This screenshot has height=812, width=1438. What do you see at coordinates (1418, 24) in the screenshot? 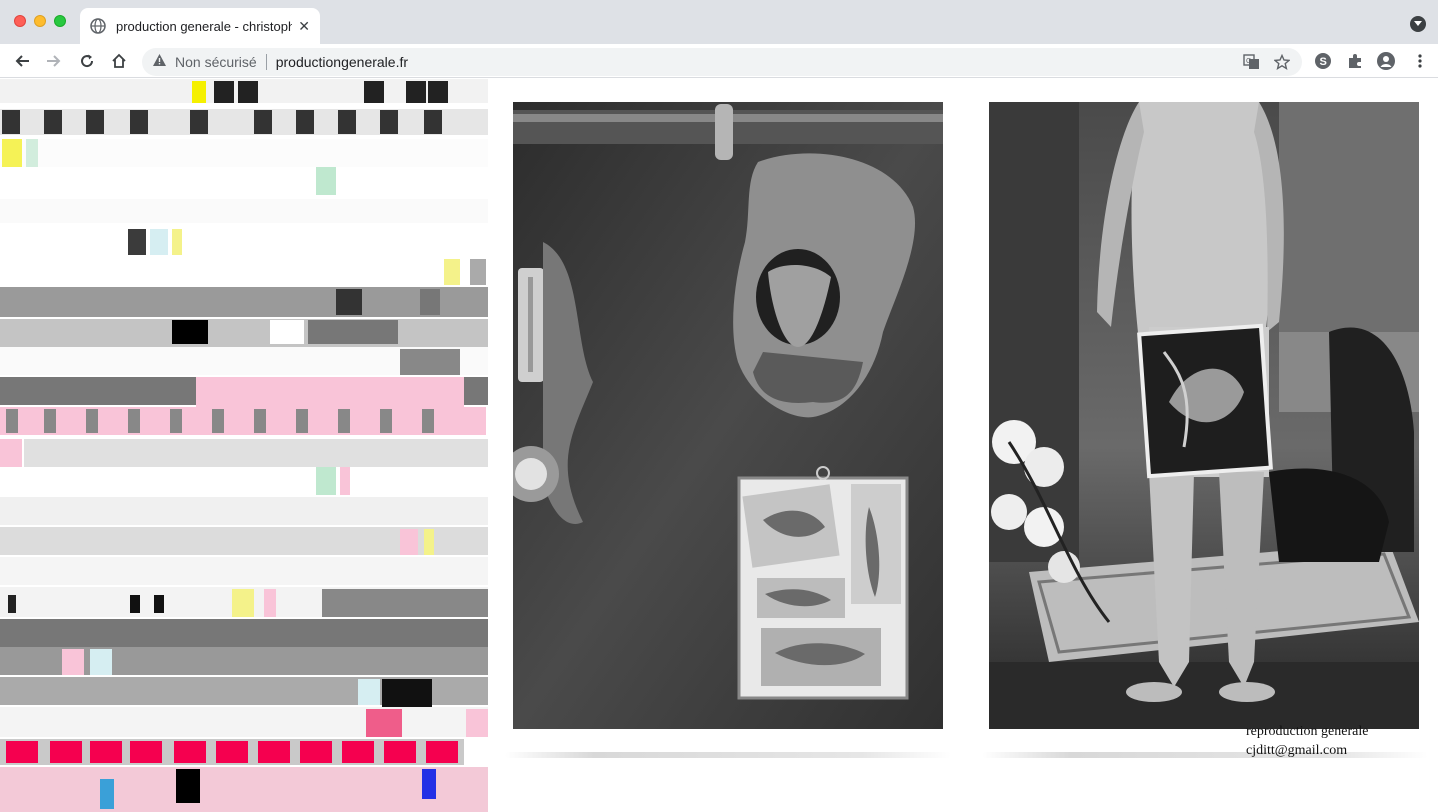
I see `tab-search-icon` at bounding box center [1418, 24].